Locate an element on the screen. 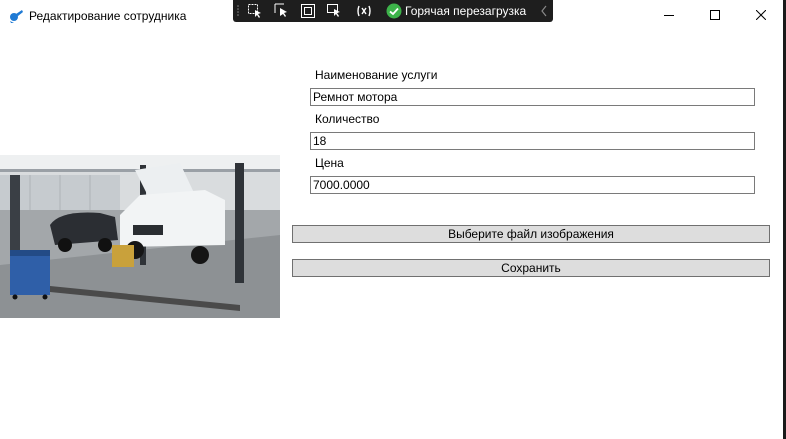 This screenshot has height=439, width=786. minimize-button is located at coordinates (669, 15).